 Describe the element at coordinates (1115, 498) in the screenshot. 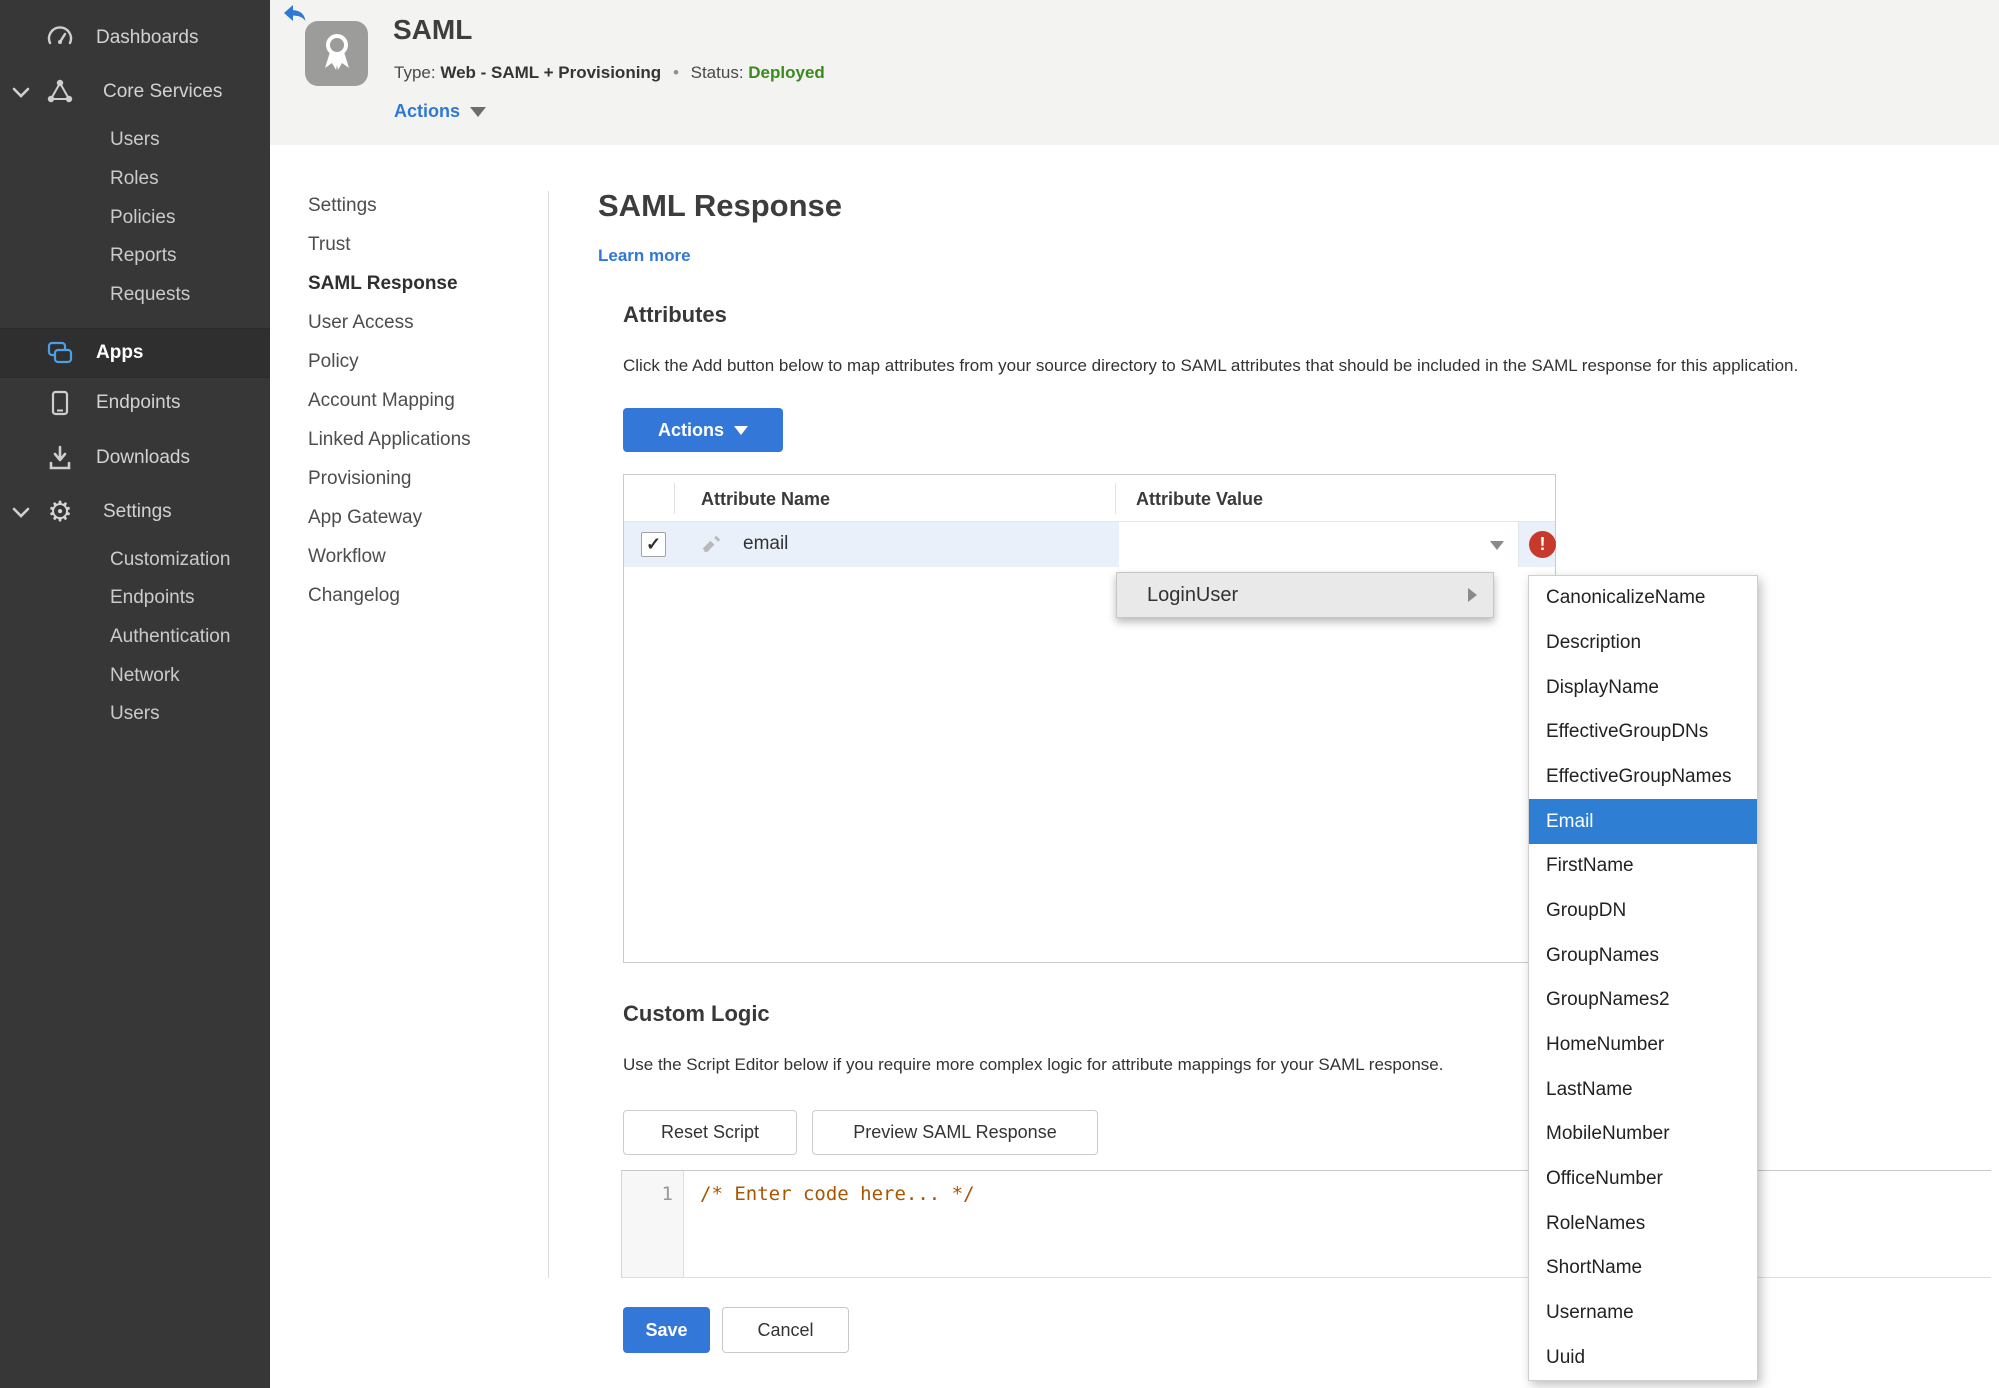

I see `header-separator` at that location.